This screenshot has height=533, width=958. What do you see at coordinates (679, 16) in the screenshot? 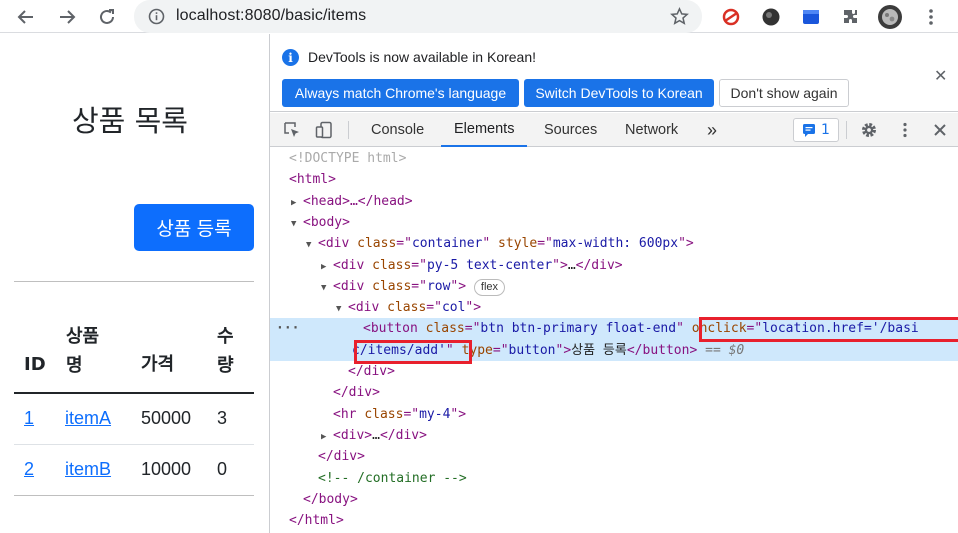
I see `bookmark-star-icon` at bounding box center [679, 16].